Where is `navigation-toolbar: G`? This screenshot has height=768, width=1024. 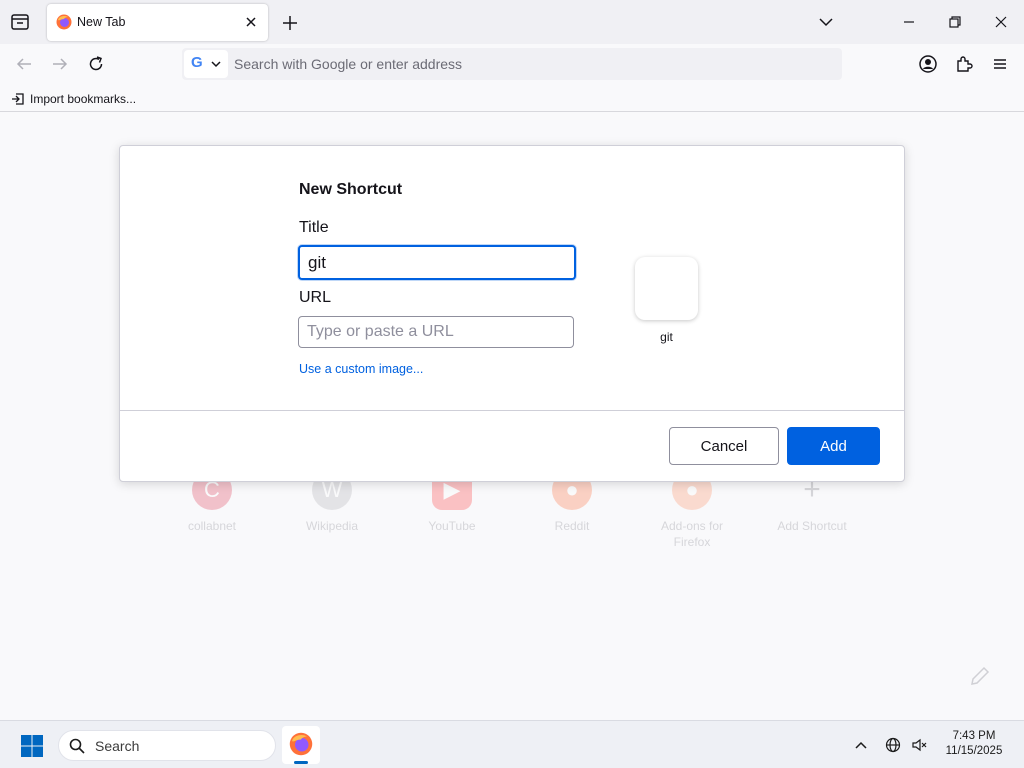 navigation-toolbar: G is located at coordinates (512, 64).